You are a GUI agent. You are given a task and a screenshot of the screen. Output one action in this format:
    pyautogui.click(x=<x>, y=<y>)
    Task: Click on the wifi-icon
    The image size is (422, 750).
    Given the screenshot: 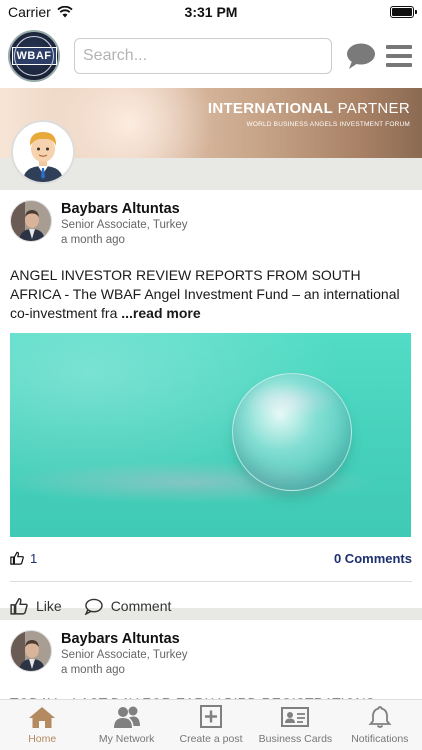 What is the action you would take?
    pyautogui.click(x=65, y=12)
    